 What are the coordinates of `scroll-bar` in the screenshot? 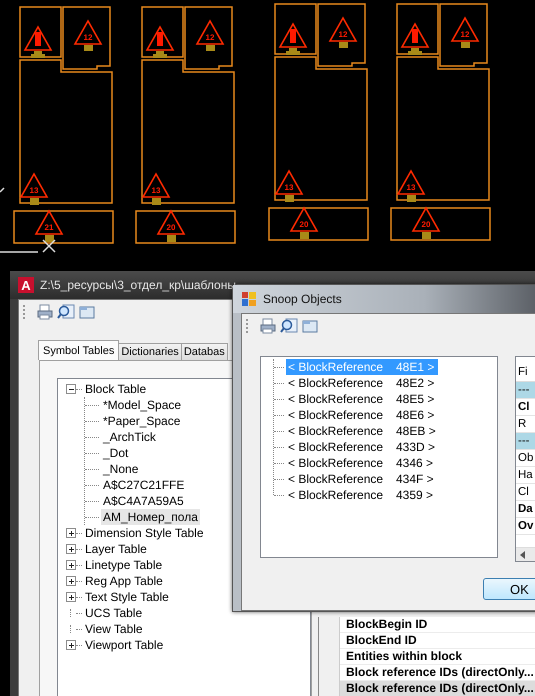 It's located at (525, 554).